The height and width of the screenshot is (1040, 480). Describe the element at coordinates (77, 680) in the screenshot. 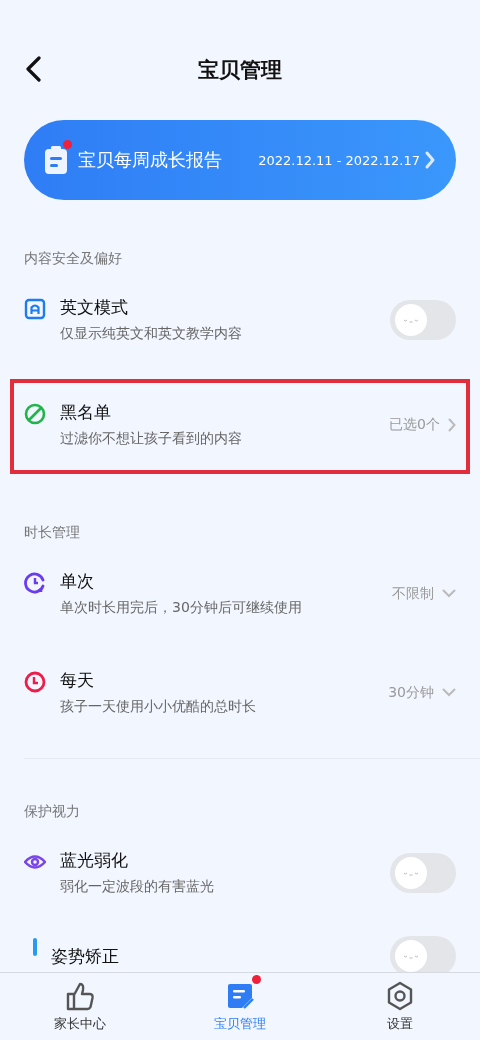

I see `setting-title: 每天` at that location.